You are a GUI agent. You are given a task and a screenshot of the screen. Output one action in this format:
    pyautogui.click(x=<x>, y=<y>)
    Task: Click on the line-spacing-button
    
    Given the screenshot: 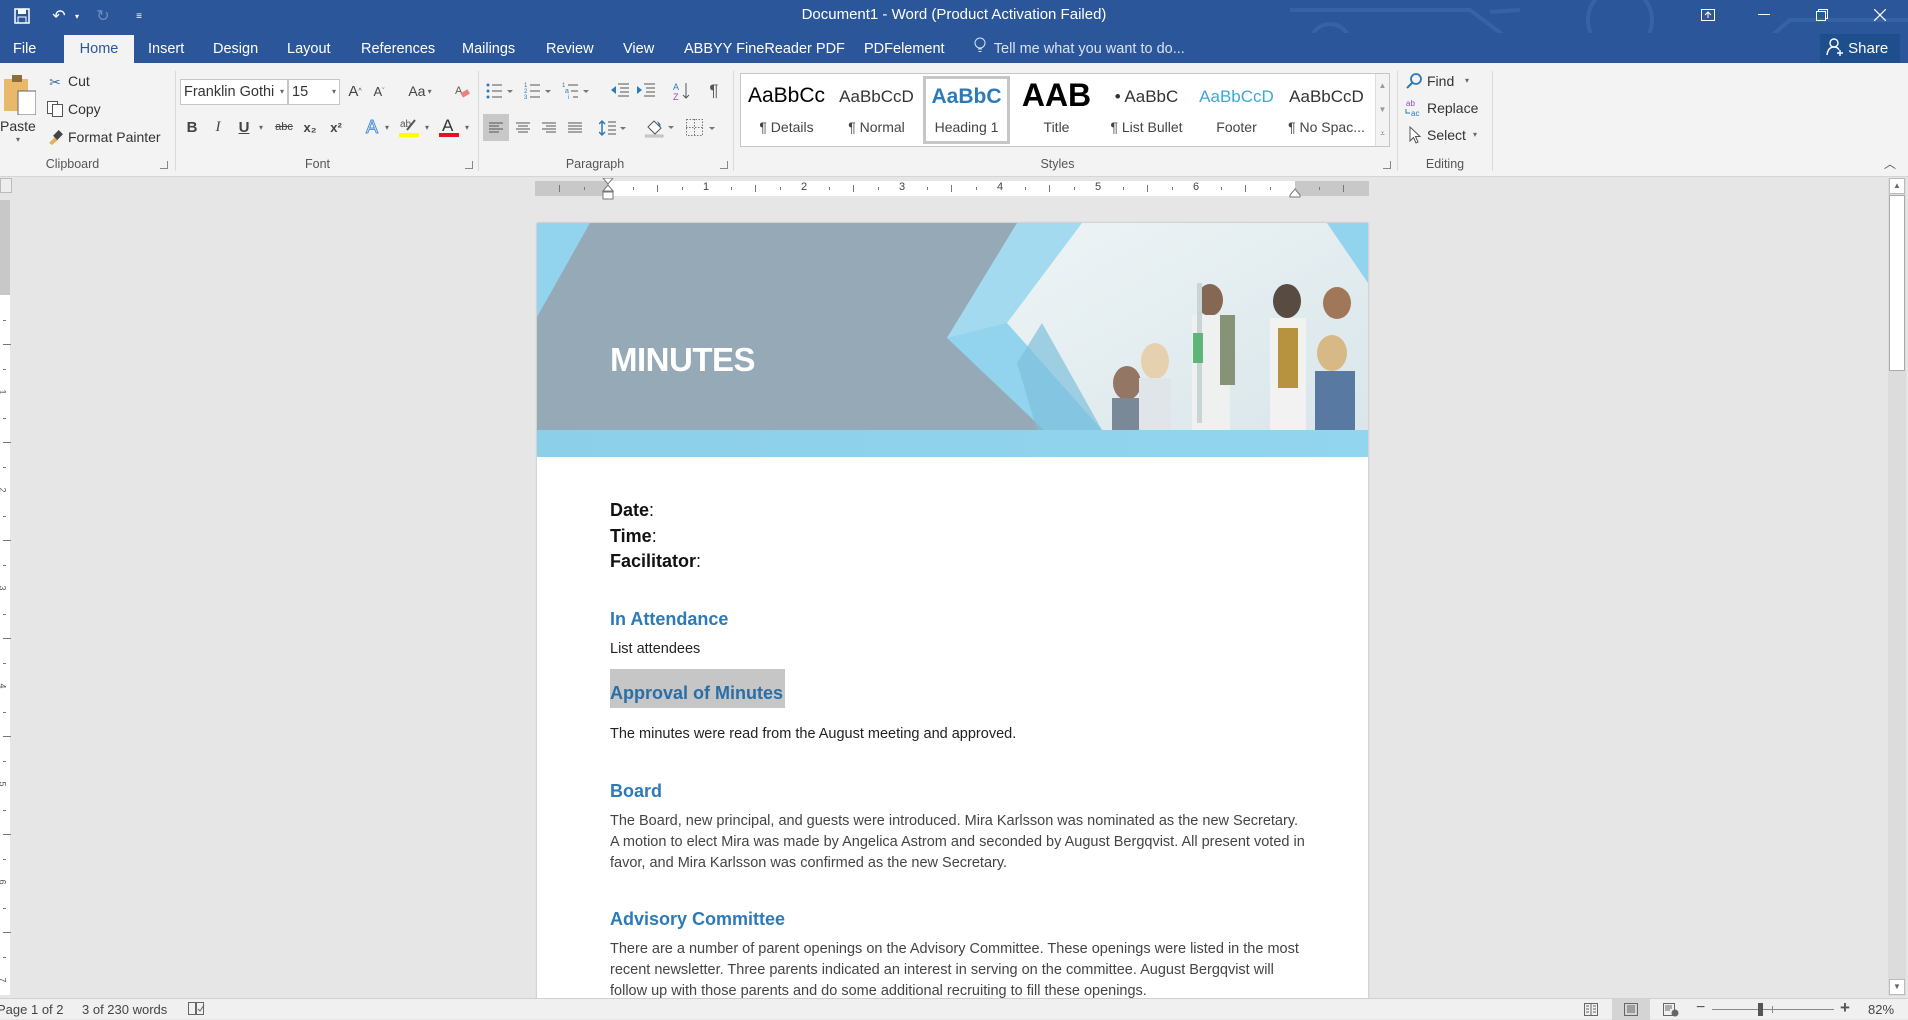 What is the action you would take?
    pyautogui.click(x=614, y=127)
    